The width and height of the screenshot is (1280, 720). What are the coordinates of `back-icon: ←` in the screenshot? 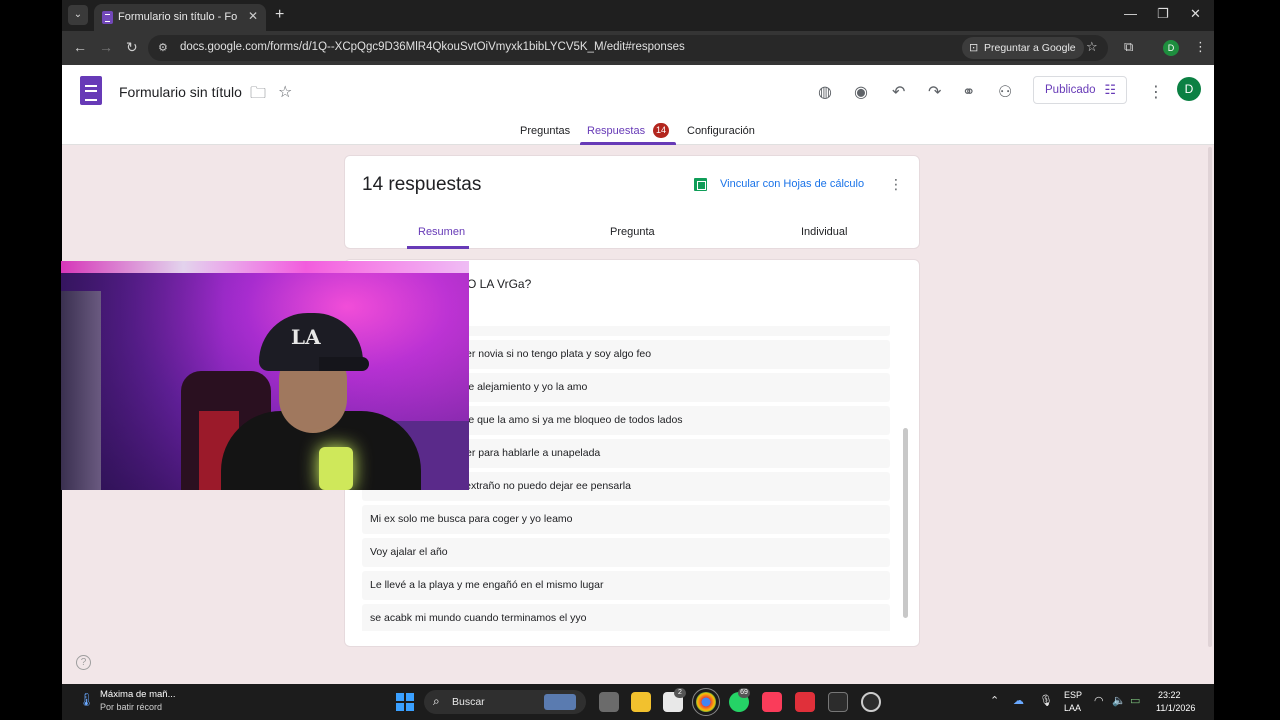 It's located at (80, 47).